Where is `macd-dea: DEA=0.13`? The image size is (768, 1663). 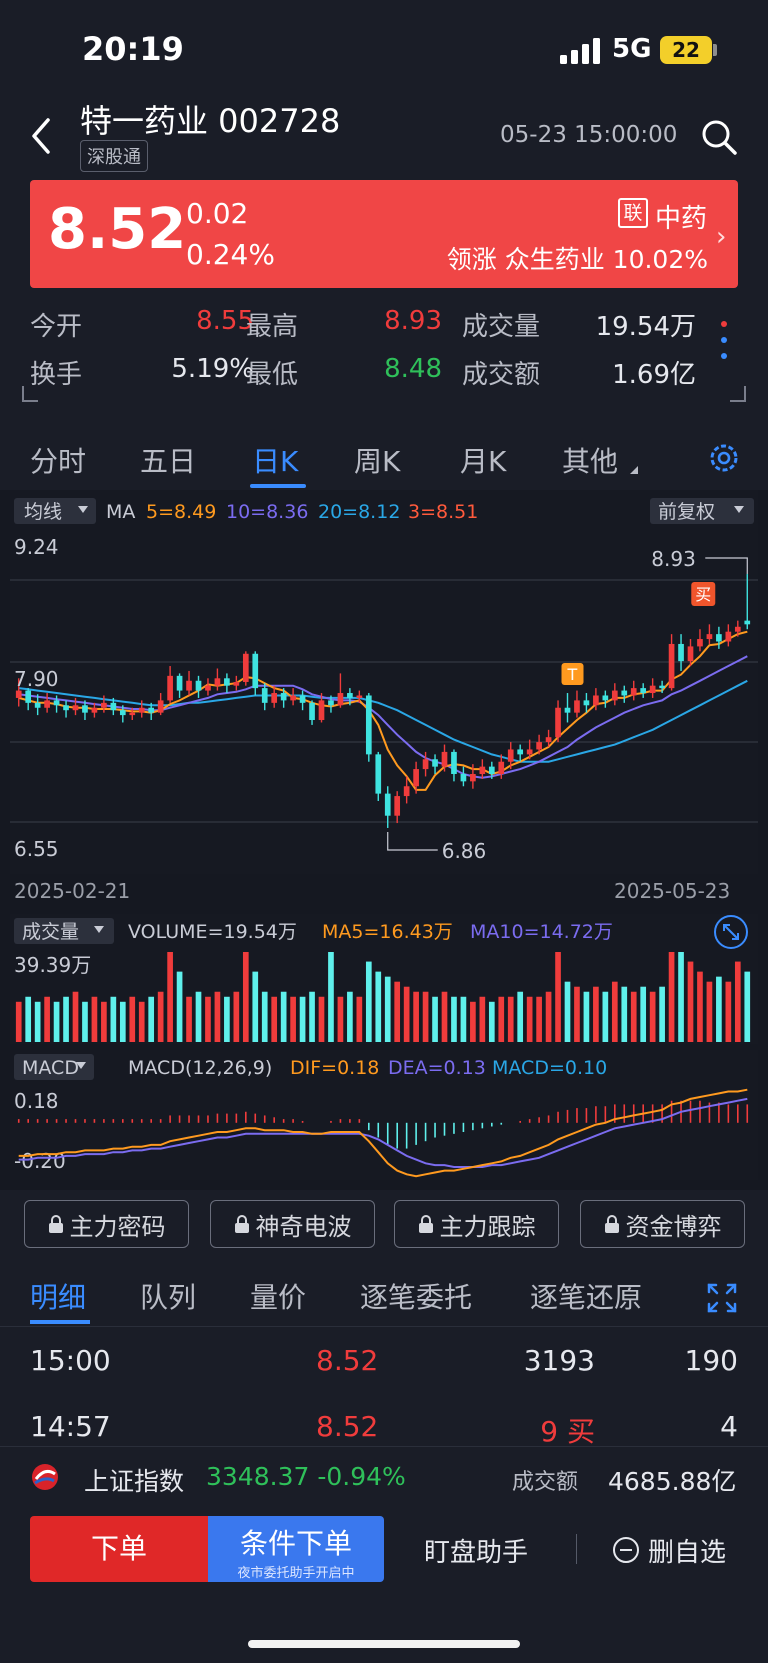 macd-dea: DEA=0.13 is located at coordinates (437, 1068).